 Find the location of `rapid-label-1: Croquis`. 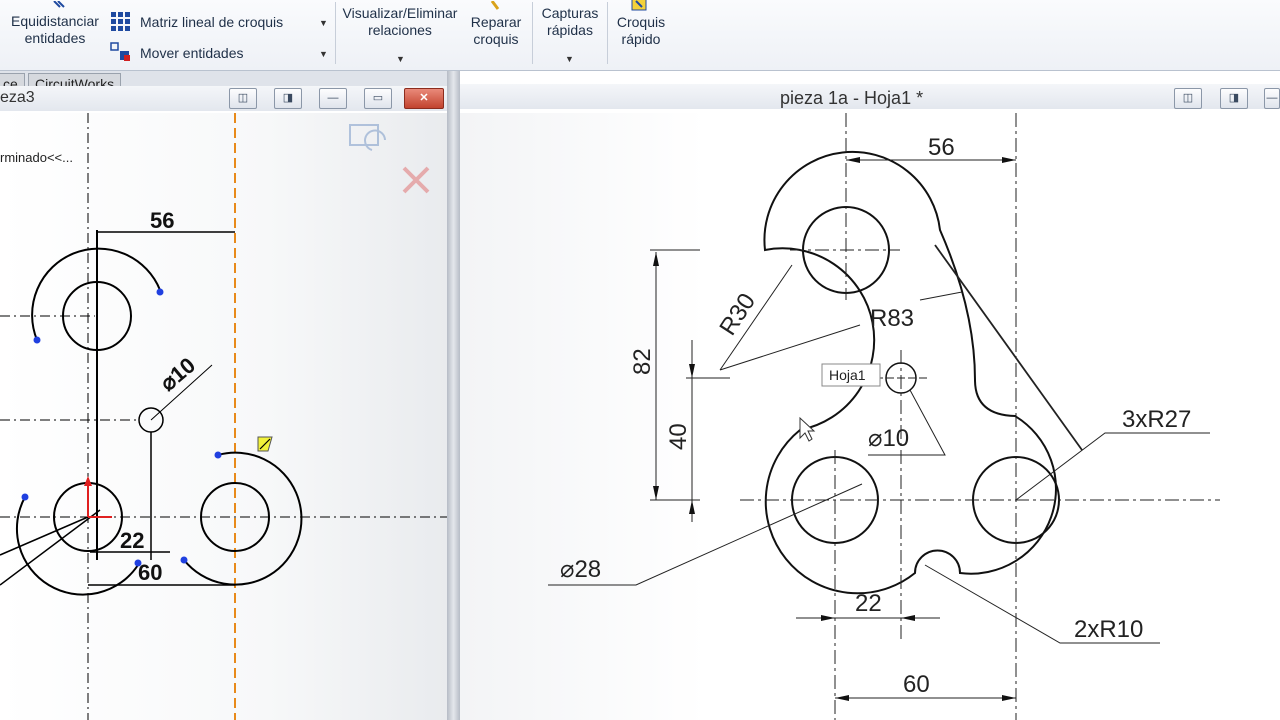

rapid-label-1: Croquis is located at coordinates (641, 22).